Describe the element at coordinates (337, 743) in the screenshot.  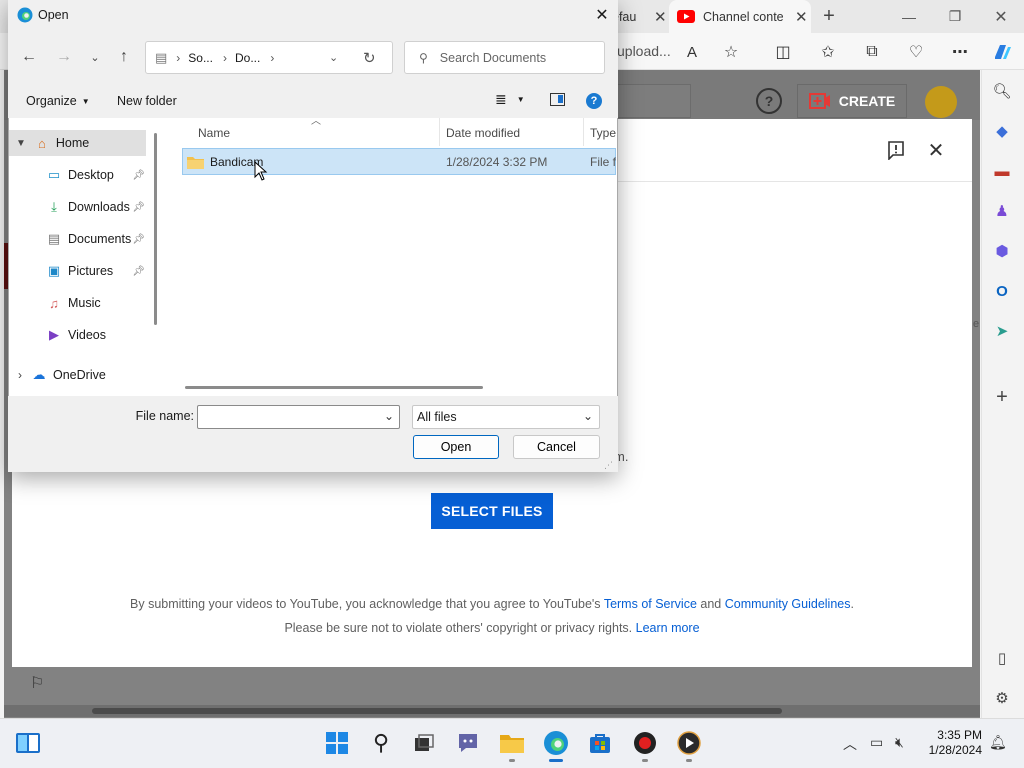
I see `windows-start-button` at that location.